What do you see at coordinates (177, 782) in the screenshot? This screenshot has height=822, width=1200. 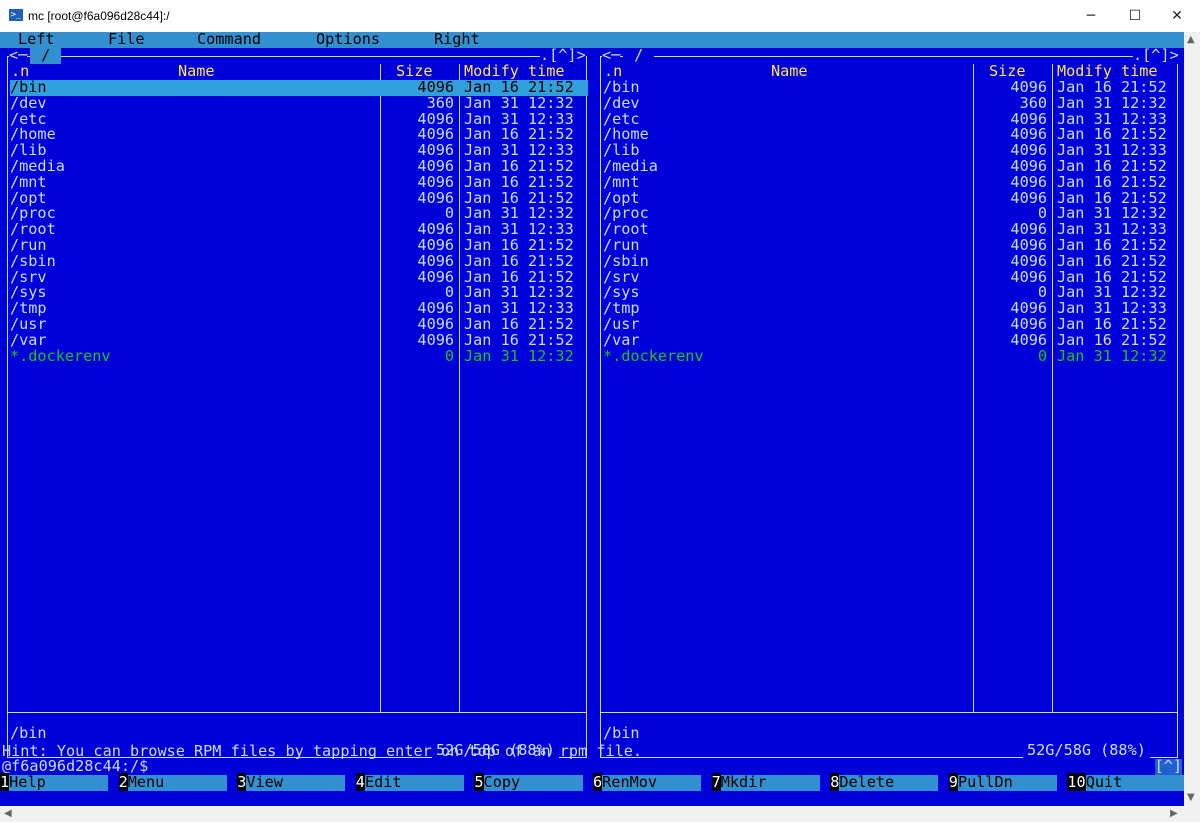 I see `fkey-label: Menu` at bounding box center [177, 782].